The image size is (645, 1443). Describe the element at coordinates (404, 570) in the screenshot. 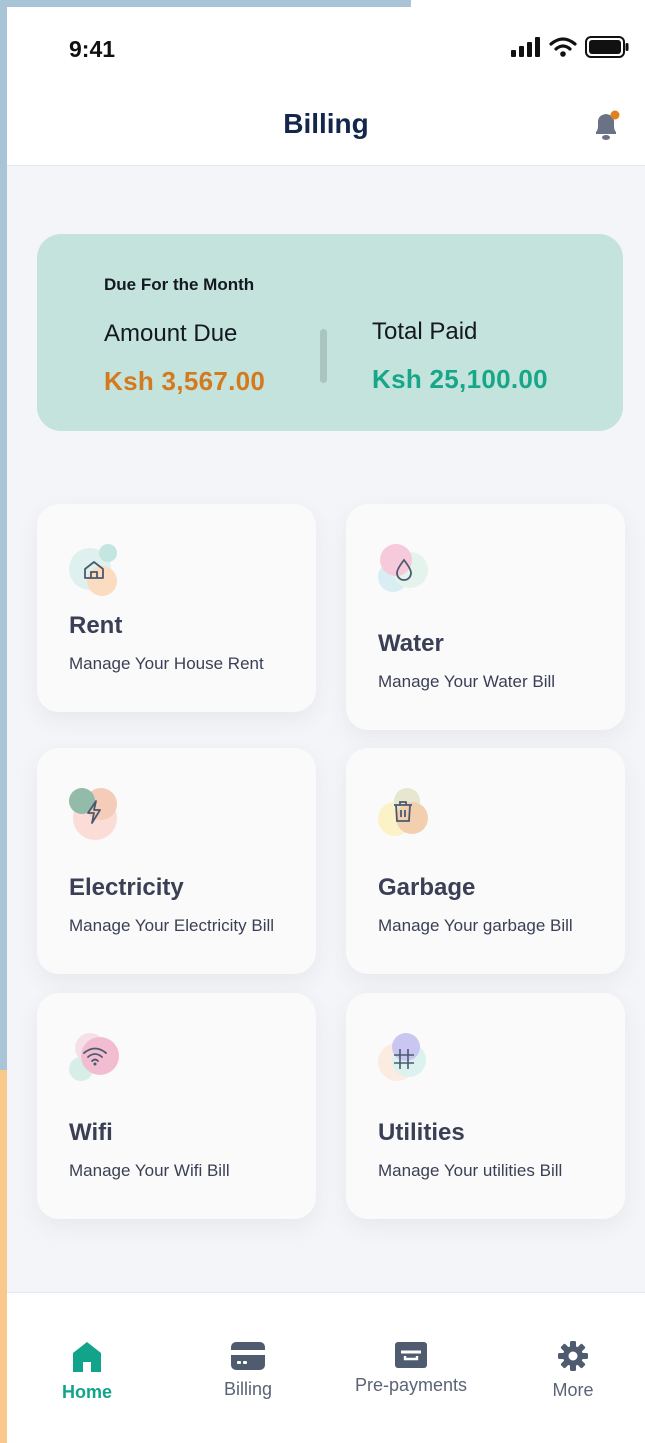

I see `water-drop-icon` at that location.